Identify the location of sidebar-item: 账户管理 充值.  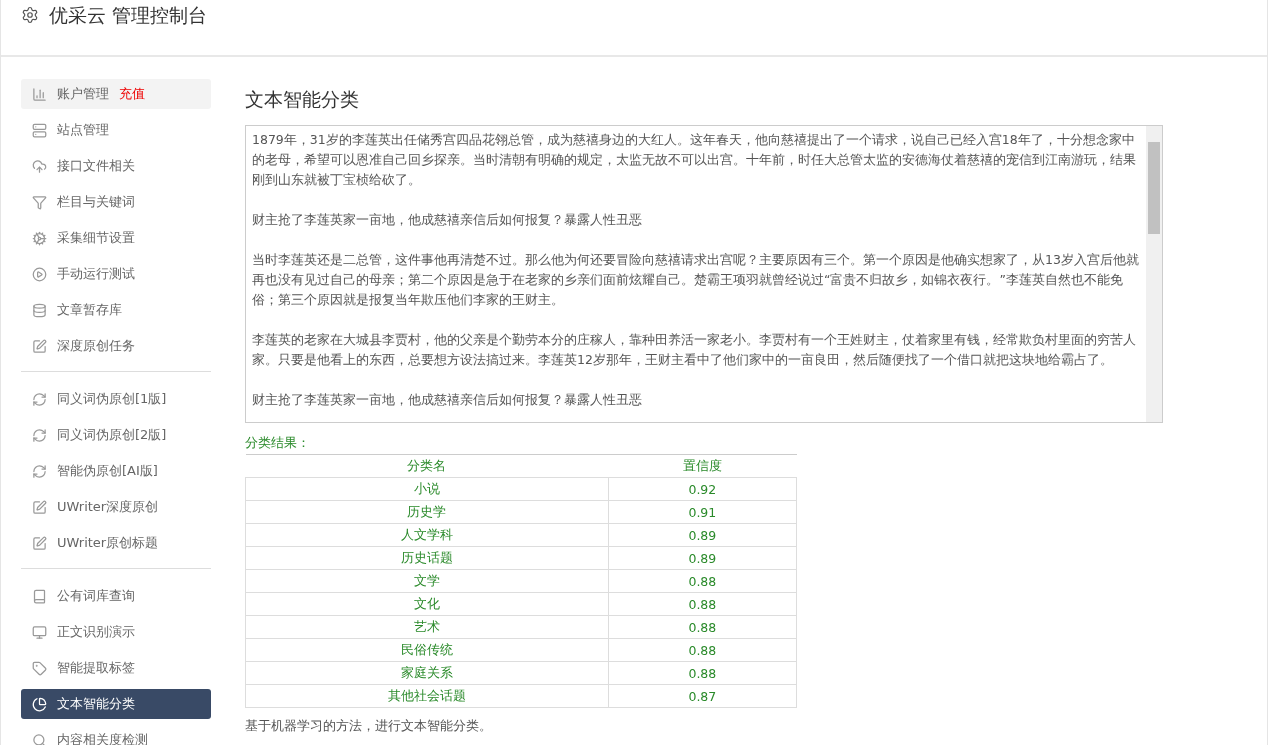
(116, 94).